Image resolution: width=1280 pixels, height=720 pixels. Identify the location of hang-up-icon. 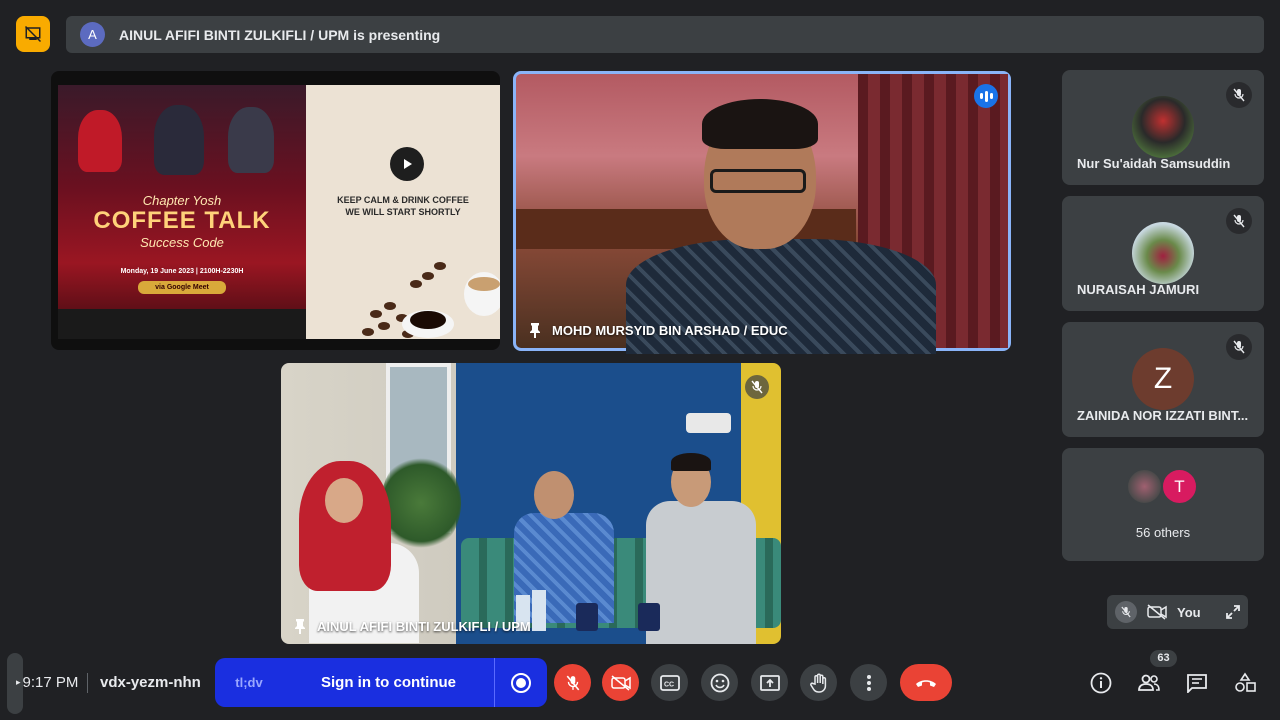
(926, 683).